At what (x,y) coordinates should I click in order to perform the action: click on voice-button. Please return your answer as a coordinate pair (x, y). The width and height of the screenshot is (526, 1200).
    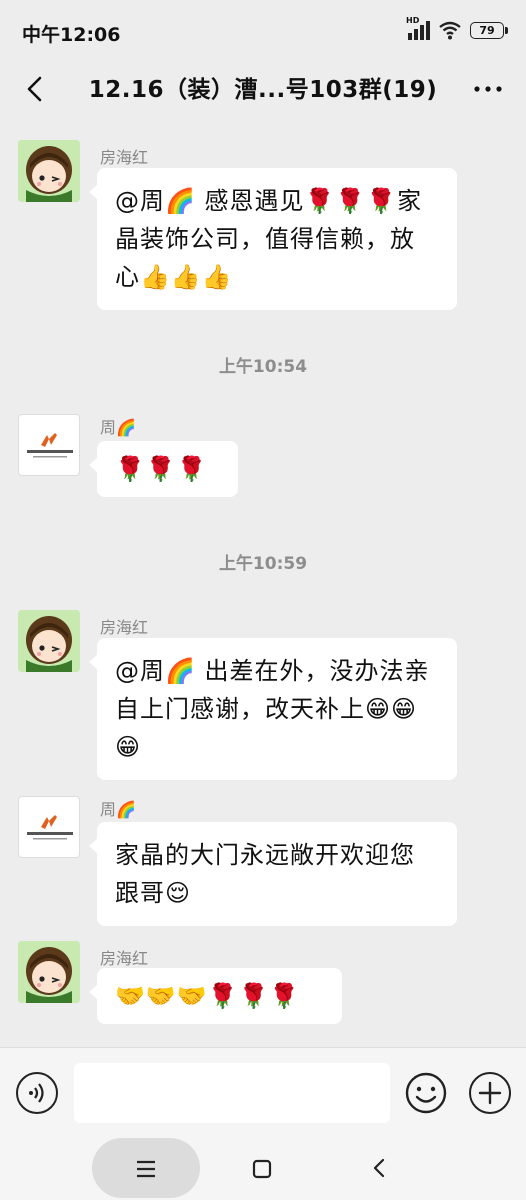
    Looking at the image, I should click on (37, 1093).